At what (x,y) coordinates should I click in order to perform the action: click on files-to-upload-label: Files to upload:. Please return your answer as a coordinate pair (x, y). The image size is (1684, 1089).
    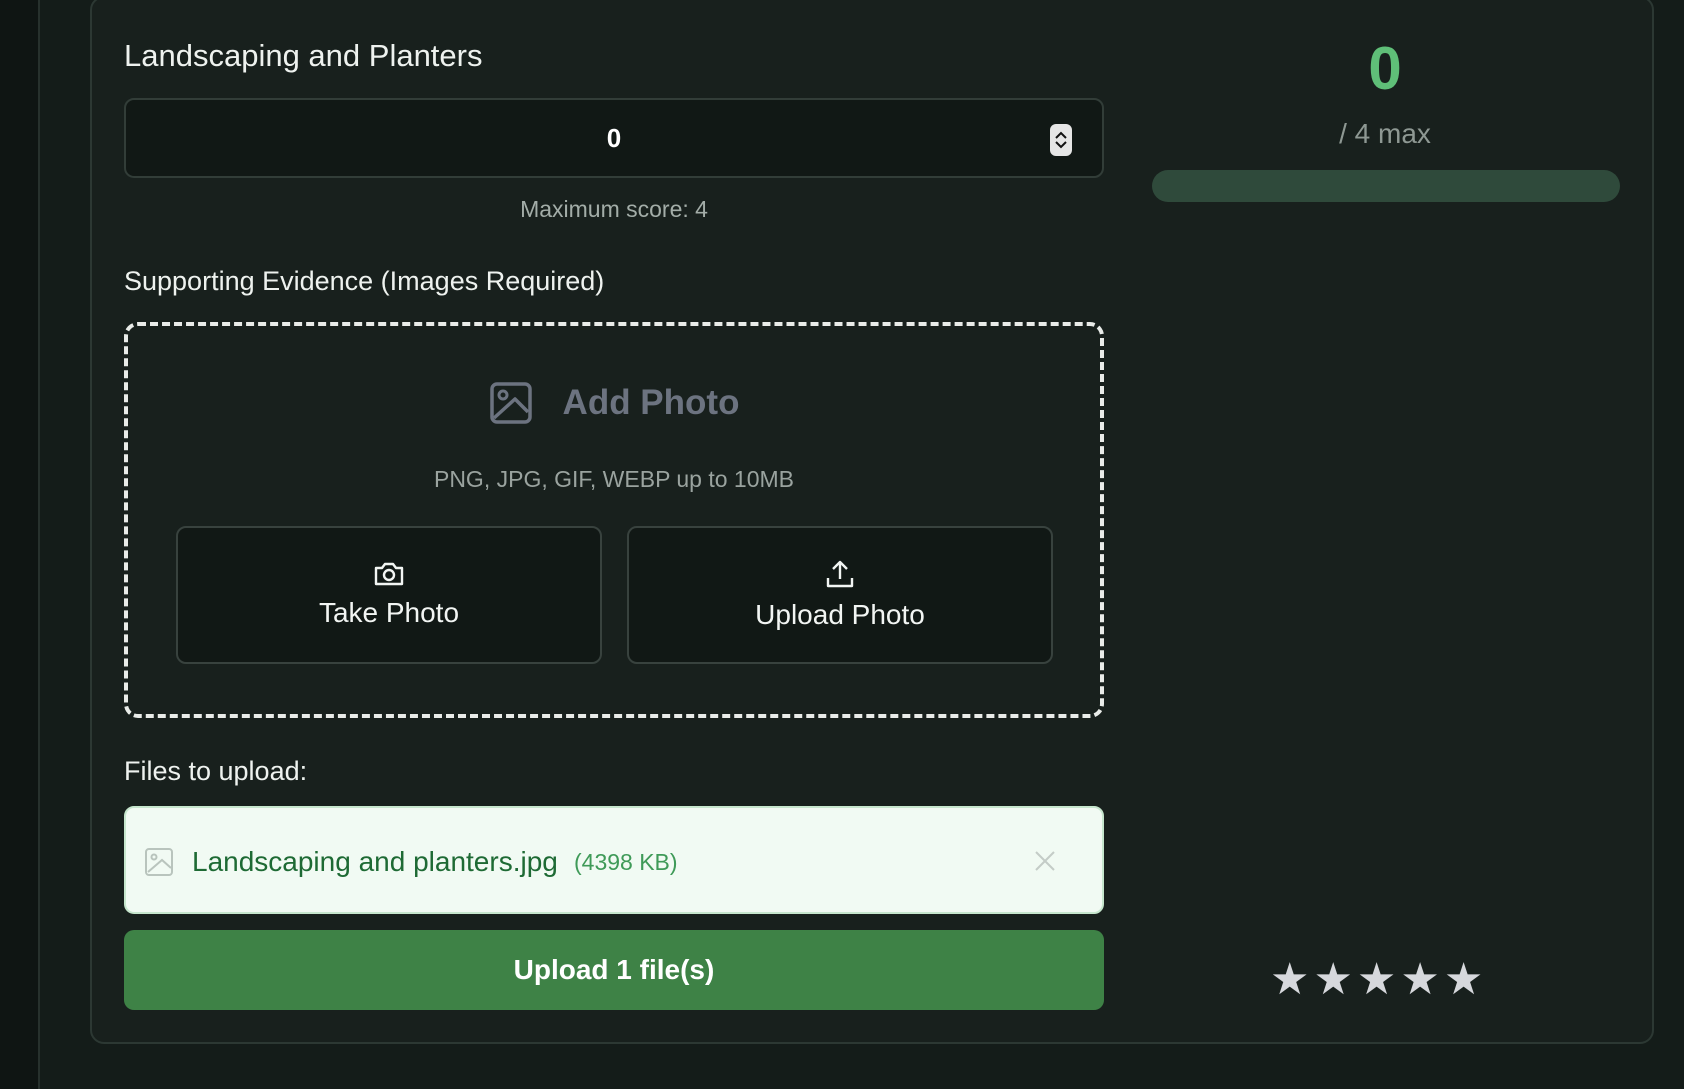
    Looking at the image, I should click on (216, 771).